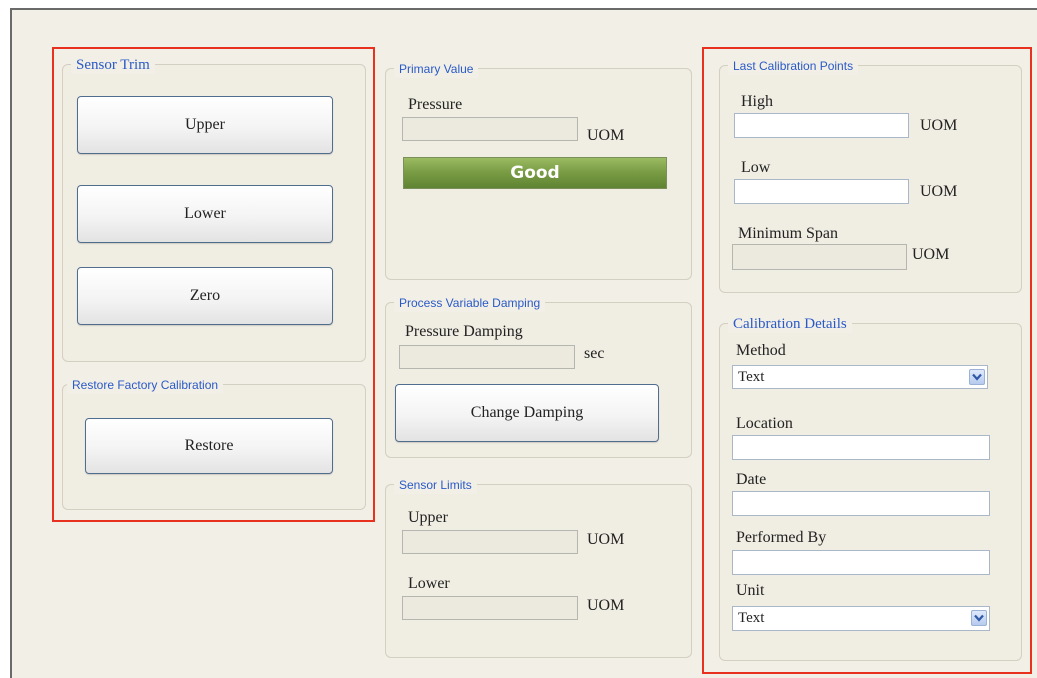 The height and width of the screenshot is (678, 1037). Describe the element at coordinates (113, 65) in the screenshot. I see `sensor-trim-title: Sensor Trim` at that location.